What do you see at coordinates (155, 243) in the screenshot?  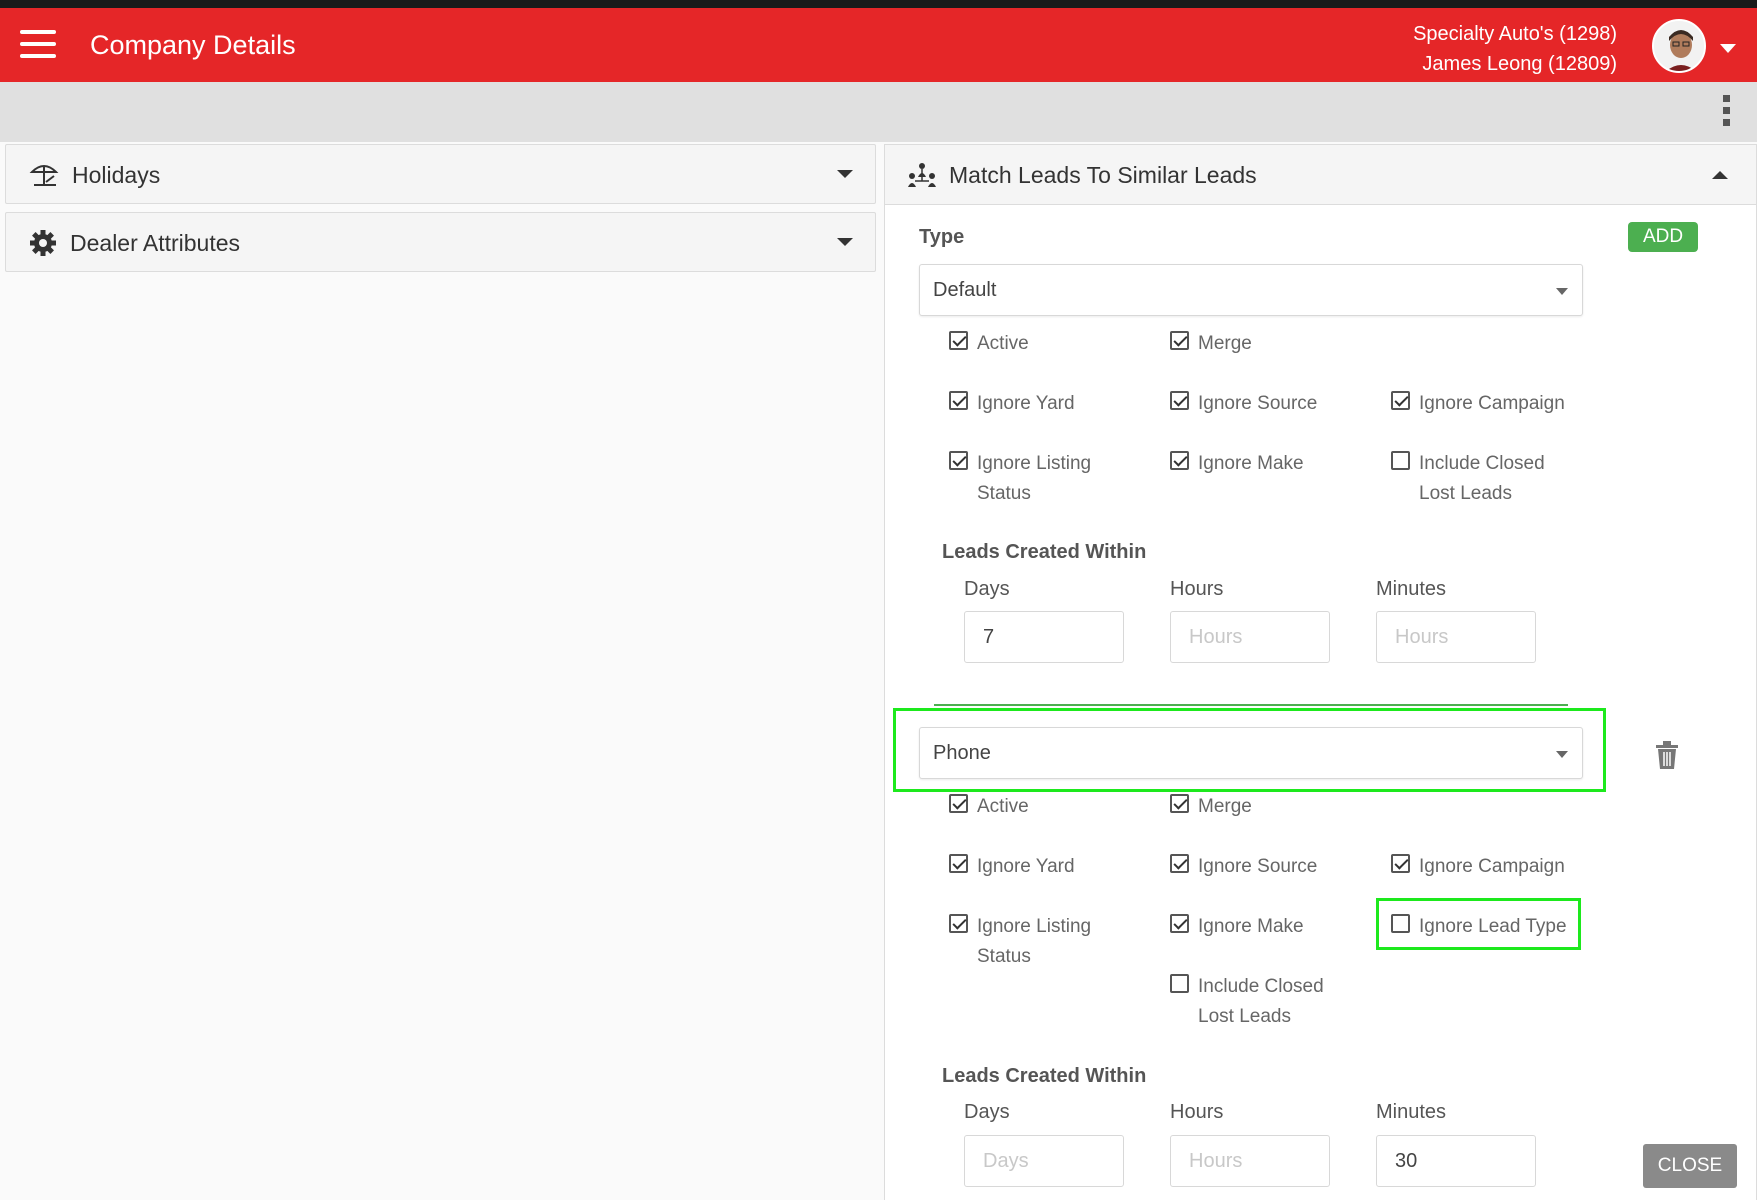 I see `dealer-attributes-title: Dealer Attributes` at bounding box center [155, 243].